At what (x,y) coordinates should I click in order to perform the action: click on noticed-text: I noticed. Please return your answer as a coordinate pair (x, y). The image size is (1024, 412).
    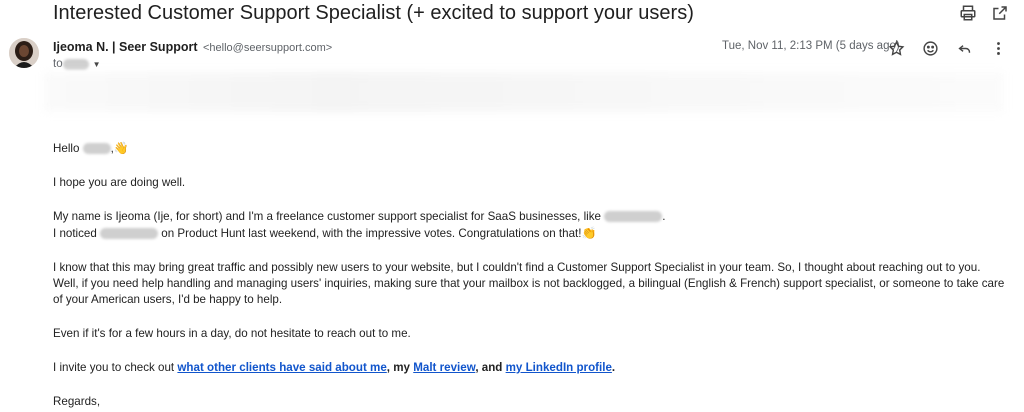
    Looking at the image, I should click on (75, 233).